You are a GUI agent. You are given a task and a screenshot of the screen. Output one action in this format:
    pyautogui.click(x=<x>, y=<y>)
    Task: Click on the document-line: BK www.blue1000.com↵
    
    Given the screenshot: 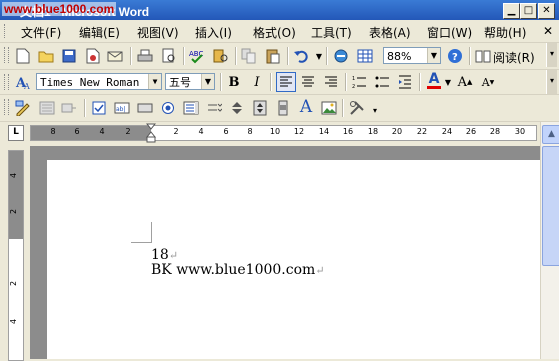 What is the action you would take?
    pyautogui.click(x=238, y=270)
    